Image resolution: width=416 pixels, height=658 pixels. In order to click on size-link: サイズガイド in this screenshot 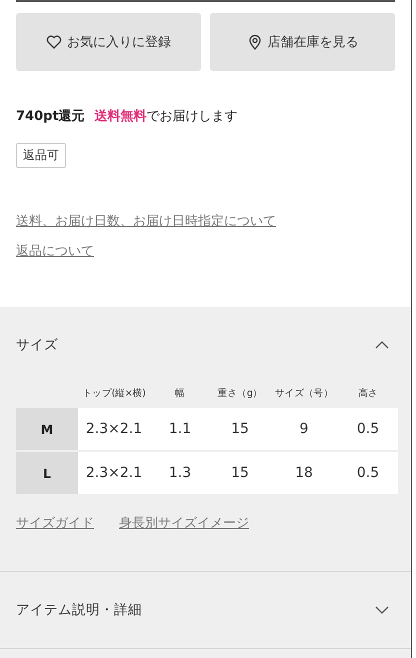, I will do `click(55, 523)`.